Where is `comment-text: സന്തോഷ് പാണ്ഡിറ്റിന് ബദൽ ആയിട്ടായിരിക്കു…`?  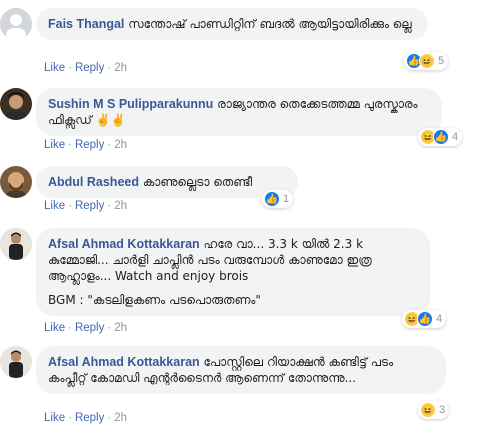
comment-text: സന്തോഷ് പാണ്ഡിറ്റിന് ബദൽ ആയിട്ടായിരിക്കു… is located at coordinates (268, 24).